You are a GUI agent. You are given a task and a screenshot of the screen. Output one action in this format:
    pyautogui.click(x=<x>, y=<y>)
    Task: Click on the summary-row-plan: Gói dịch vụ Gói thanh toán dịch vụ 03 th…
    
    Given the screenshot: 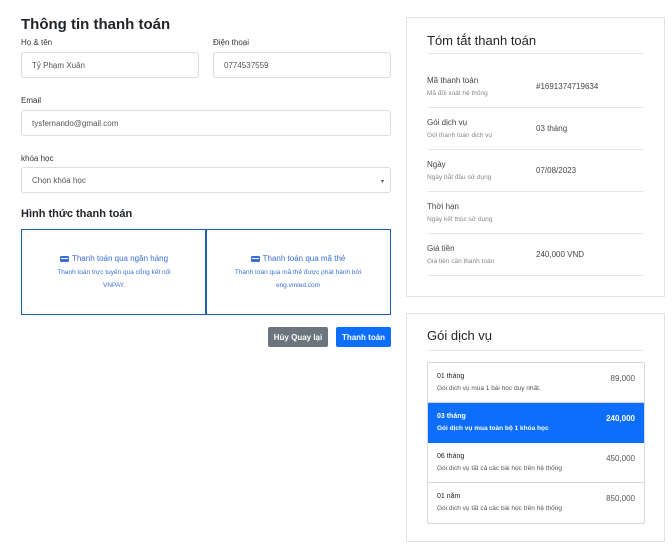 What is the action you would take?
    pyautogui.click(x=535, y=129)
    